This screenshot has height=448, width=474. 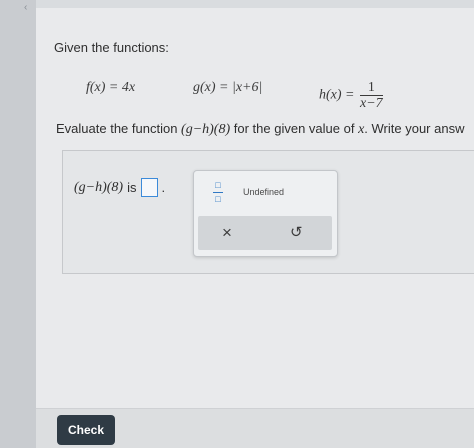 What do you see at coordinates (111, 47) in the screenshot?
I see `question-prompt: Given the functions:` at bounding box center [111, 47].